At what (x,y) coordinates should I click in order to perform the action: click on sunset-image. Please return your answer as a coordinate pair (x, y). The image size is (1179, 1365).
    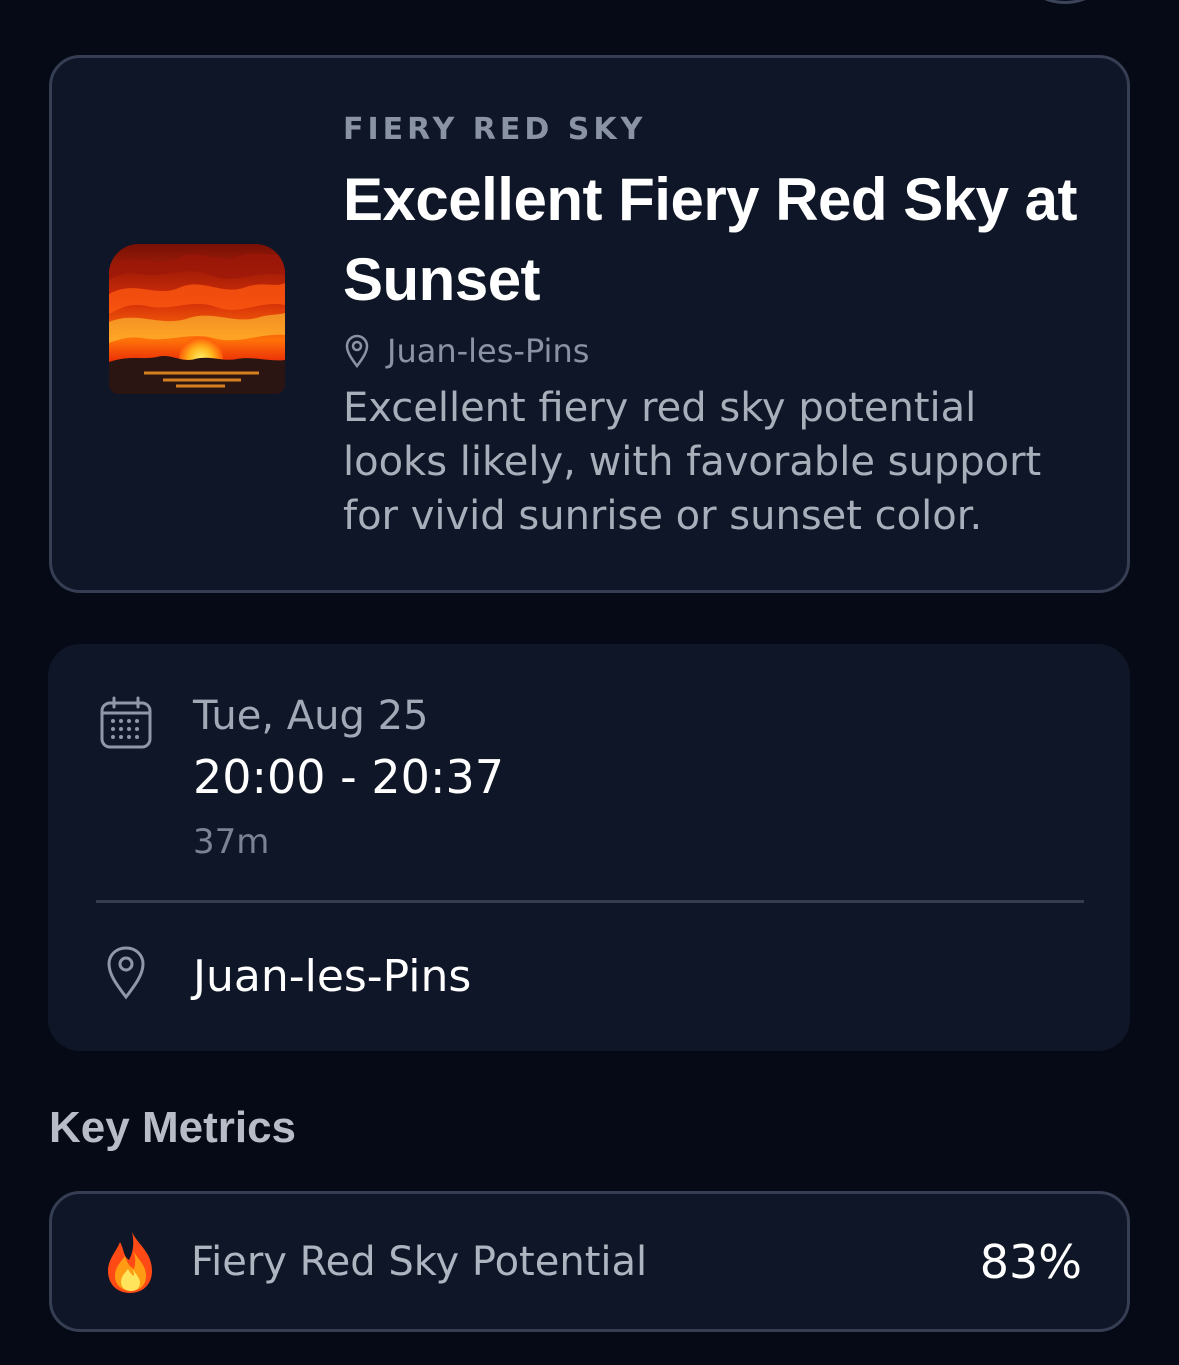
    Looking at the image, I should click on (197, 319).